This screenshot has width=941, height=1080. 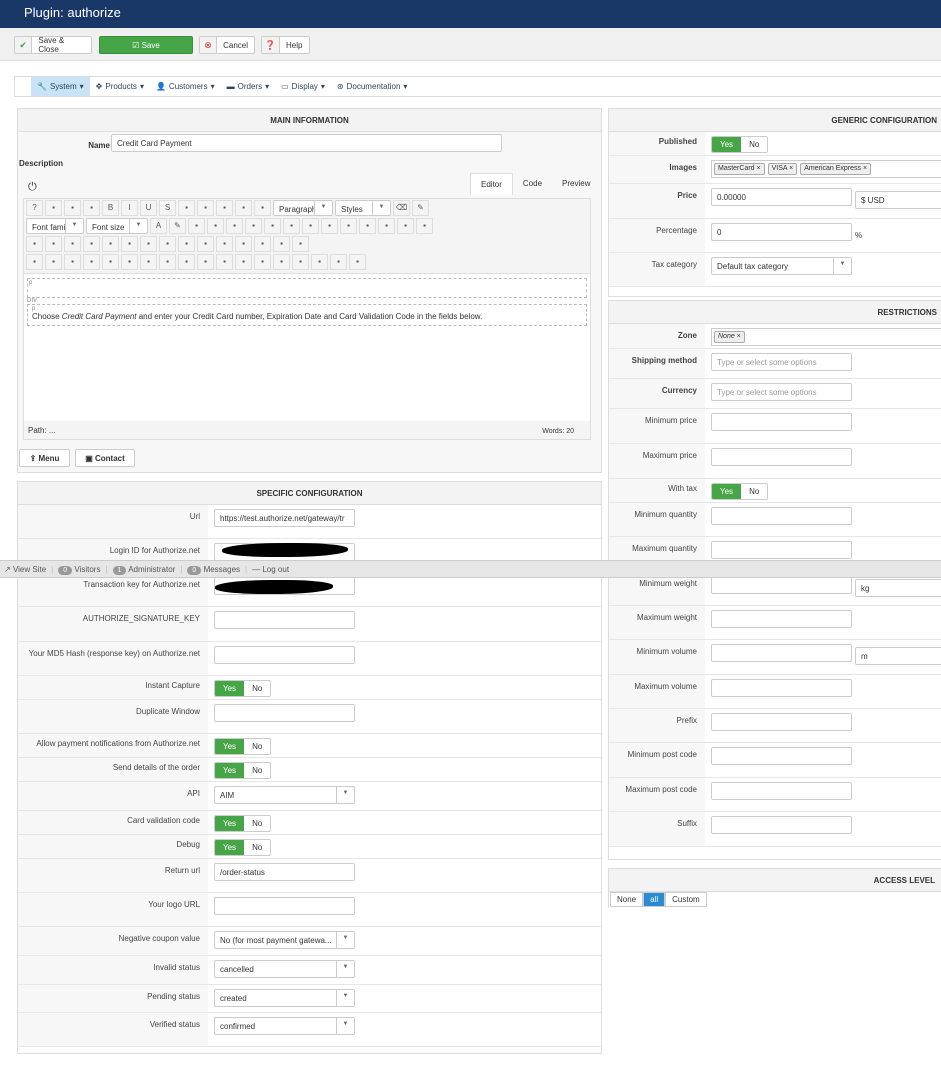 I want to click on unit-input: $ USD, so click(x=898, y=200).